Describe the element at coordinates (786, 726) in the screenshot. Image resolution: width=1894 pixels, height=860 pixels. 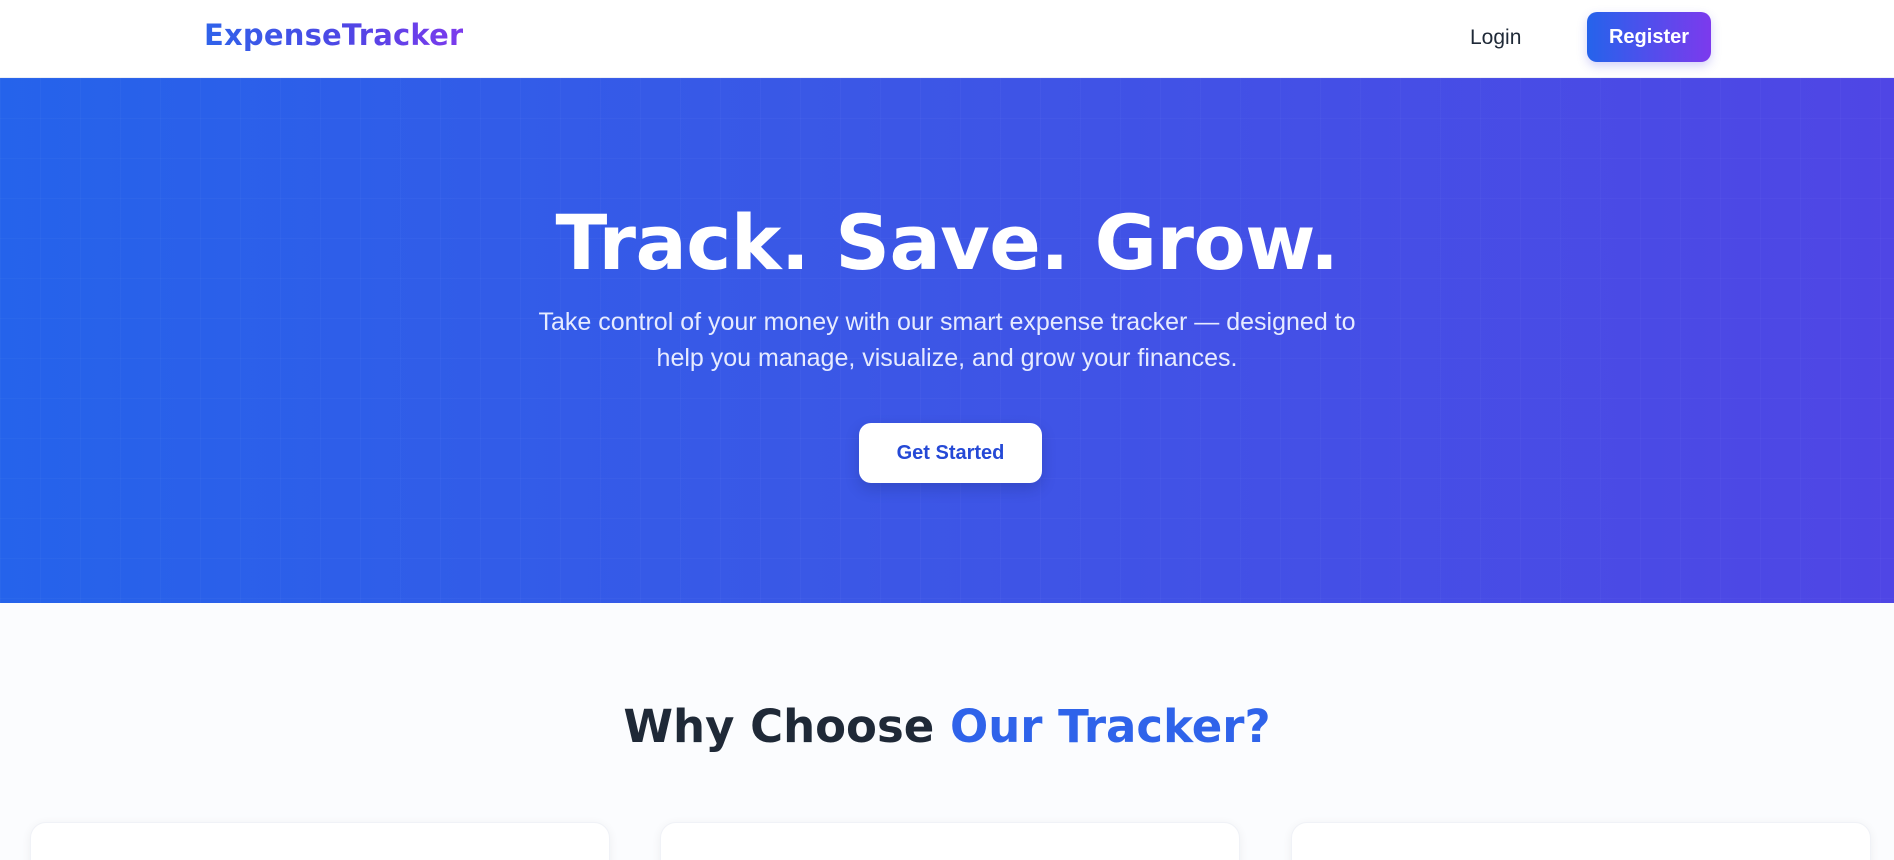
I see `features-heading-main: Why Choose` at that location.